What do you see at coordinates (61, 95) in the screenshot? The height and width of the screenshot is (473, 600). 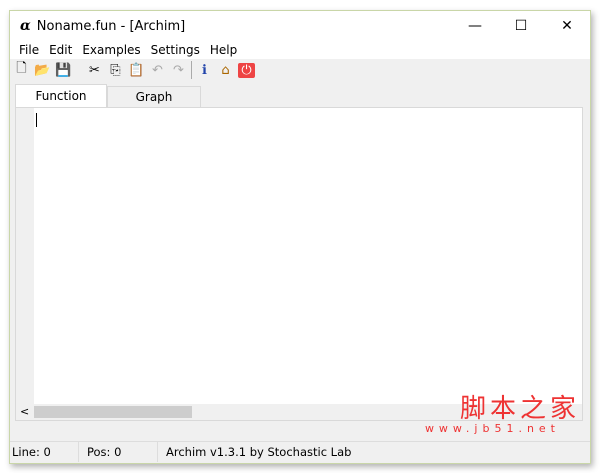 I see `tab-function: Function` at bounding box center [61, 95].